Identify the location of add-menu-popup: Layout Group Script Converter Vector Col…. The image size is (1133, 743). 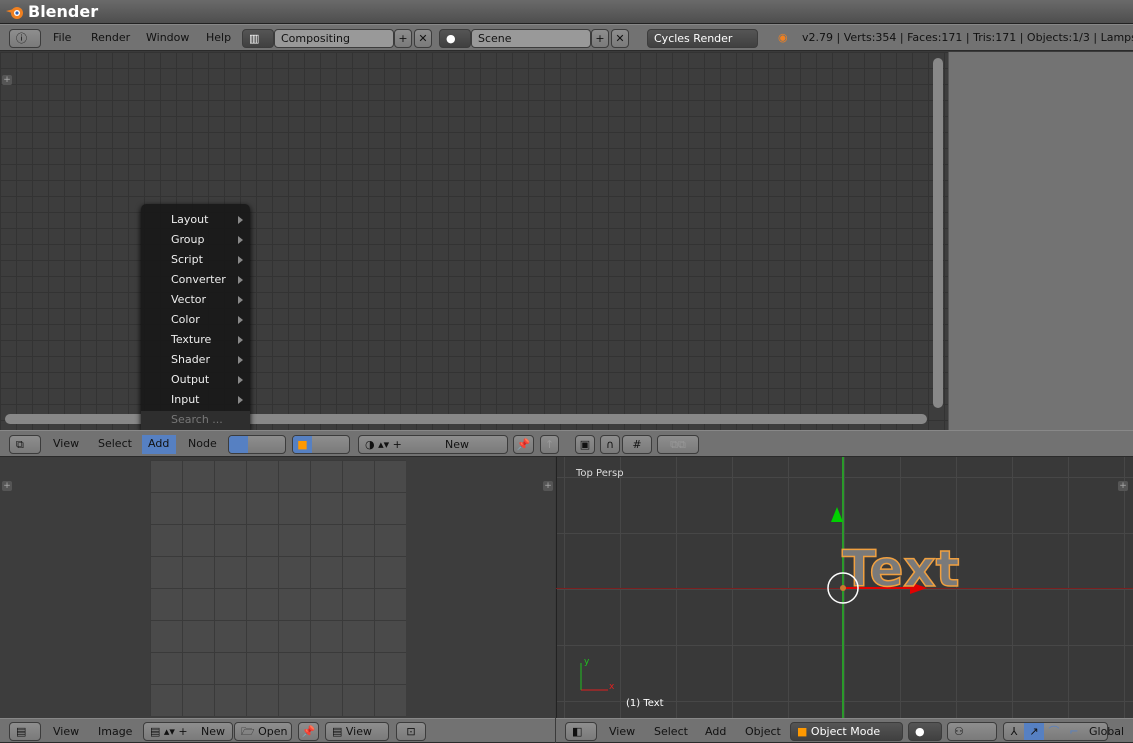
(195, 318).